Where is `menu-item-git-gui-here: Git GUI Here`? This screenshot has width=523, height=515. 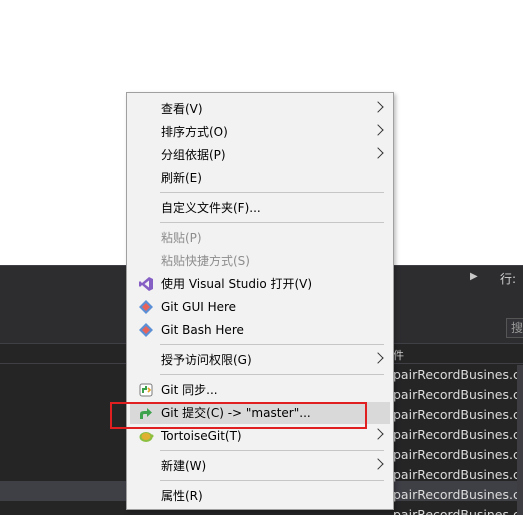
menu-item-git-gui-here: Git GUI Here is located at coordinates (260, 307).